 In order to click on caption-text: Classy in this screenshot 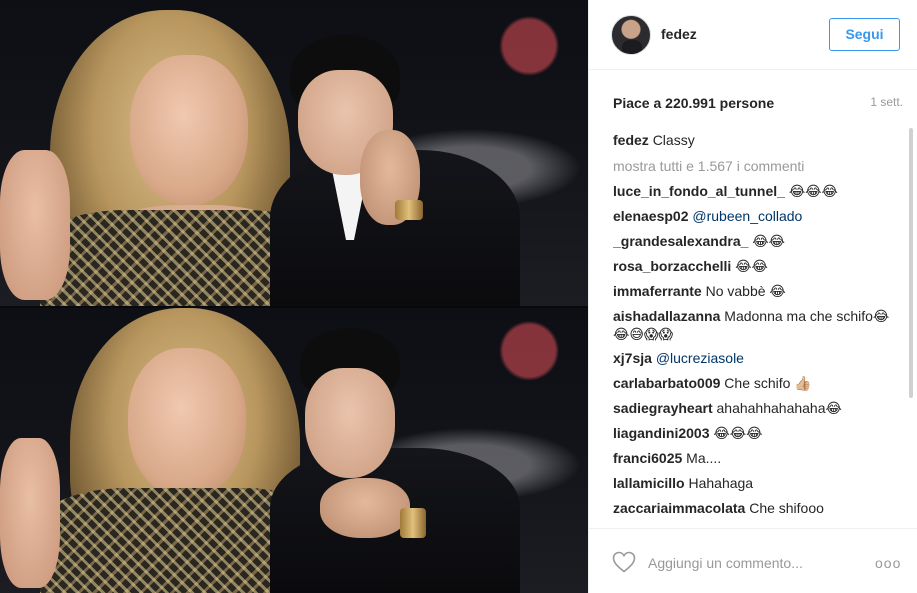, I will do `click(673, 140)`.